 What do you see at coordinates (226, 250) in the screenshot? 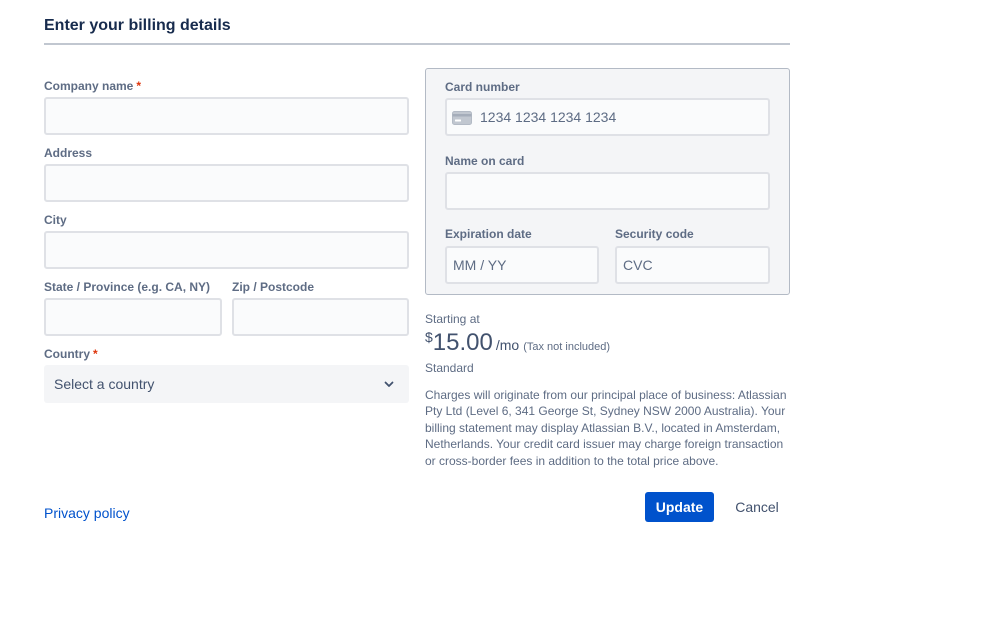
I see `city-input` at bounding box center [226, 250].